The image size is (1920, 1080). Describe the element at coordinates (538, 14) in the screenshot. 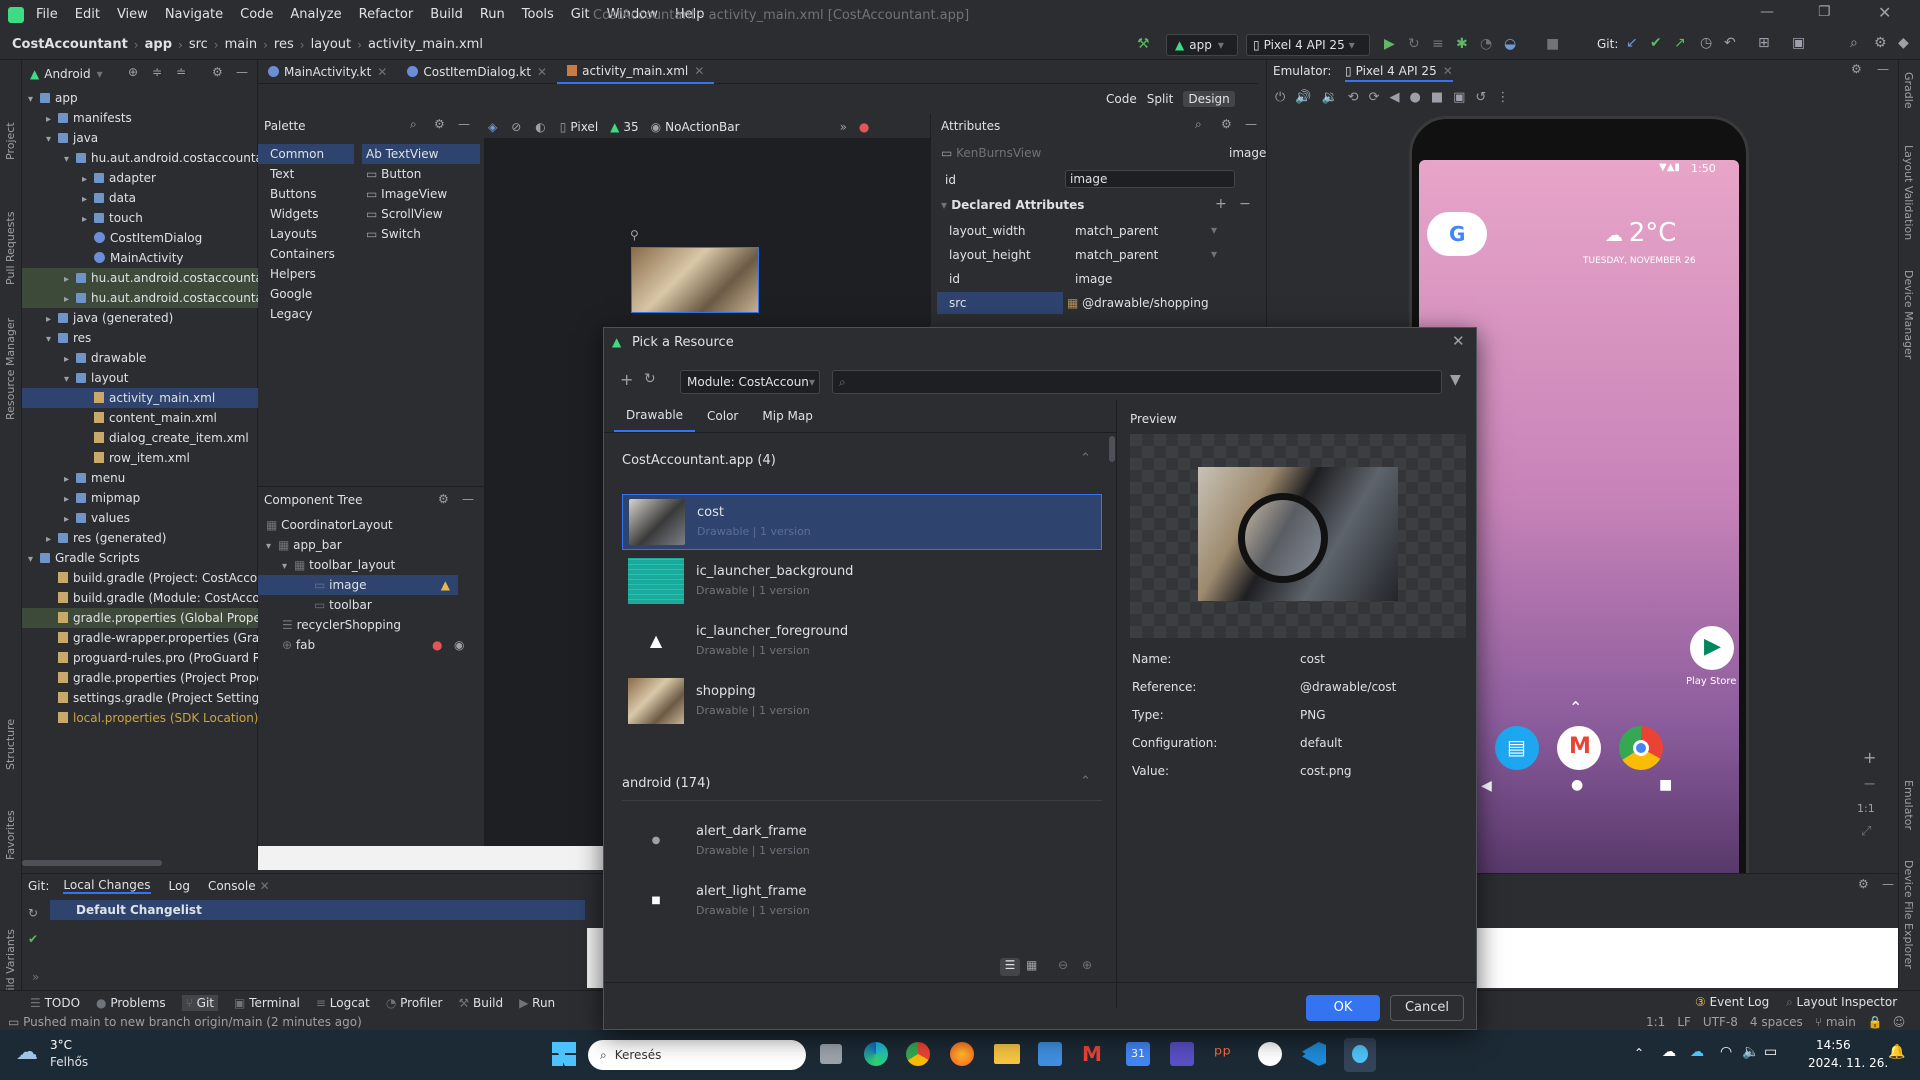

I see `menu-tools: Tools` at that location.